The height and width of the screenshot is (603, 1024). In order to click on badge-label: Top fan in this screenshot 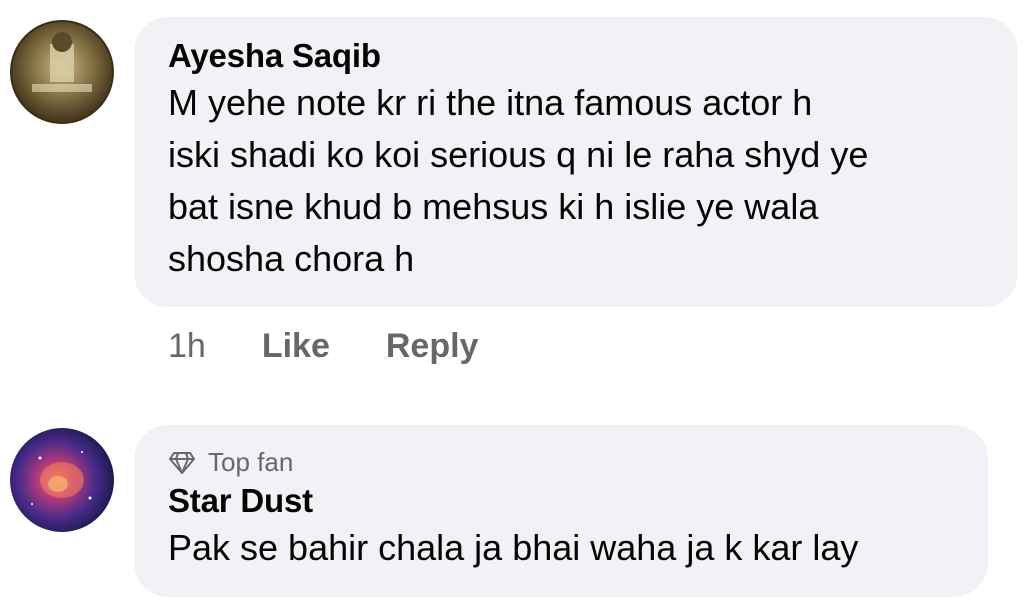, I will do `click(251, 462)`.